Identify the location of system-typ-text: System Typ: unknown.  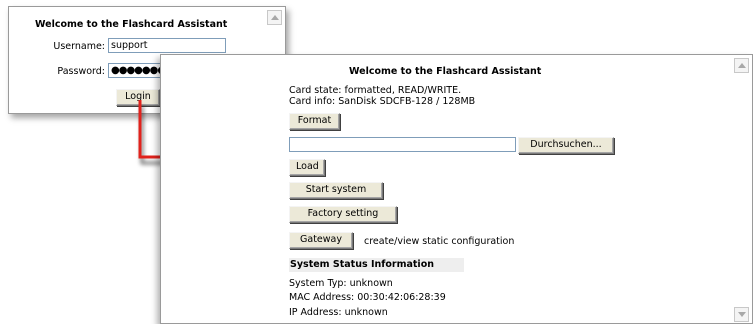
(341, 283).